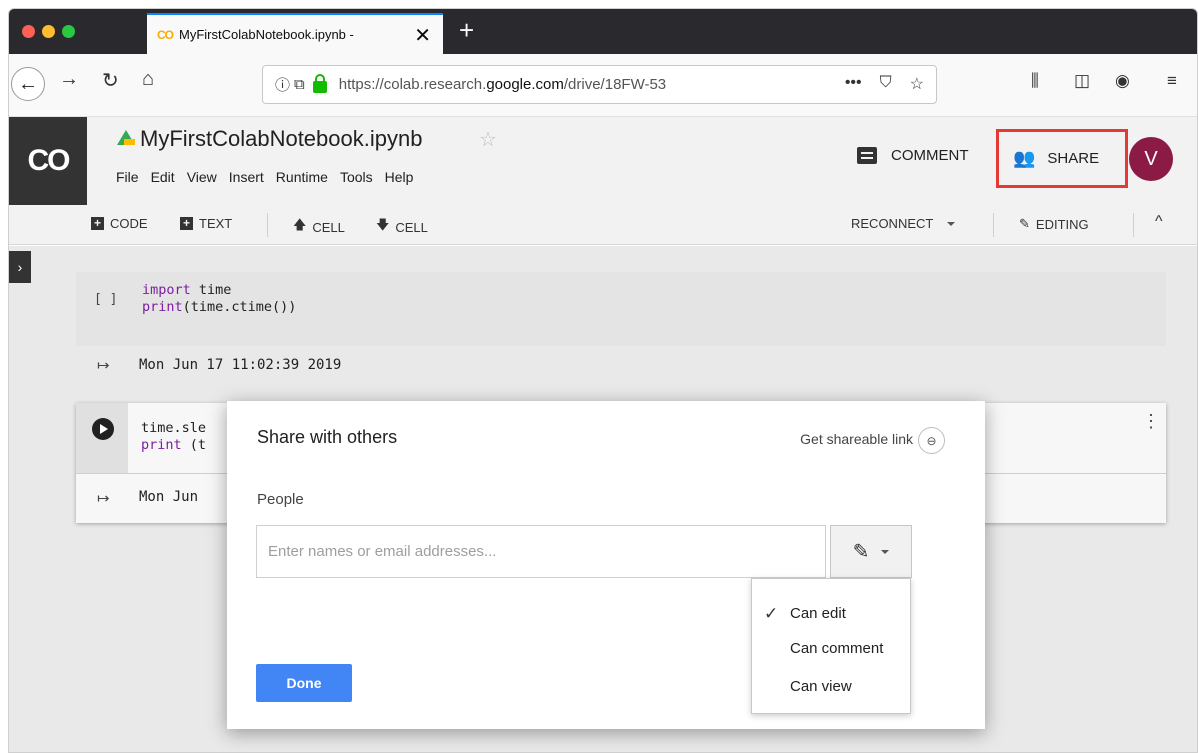 Image resolution: width=1198 pixels, height=753 pixels. Describe the element at coordinates (281, 139) in the screenshot. I see `notebook-title: MyFirstColabNotebook.ipynb` at that location.